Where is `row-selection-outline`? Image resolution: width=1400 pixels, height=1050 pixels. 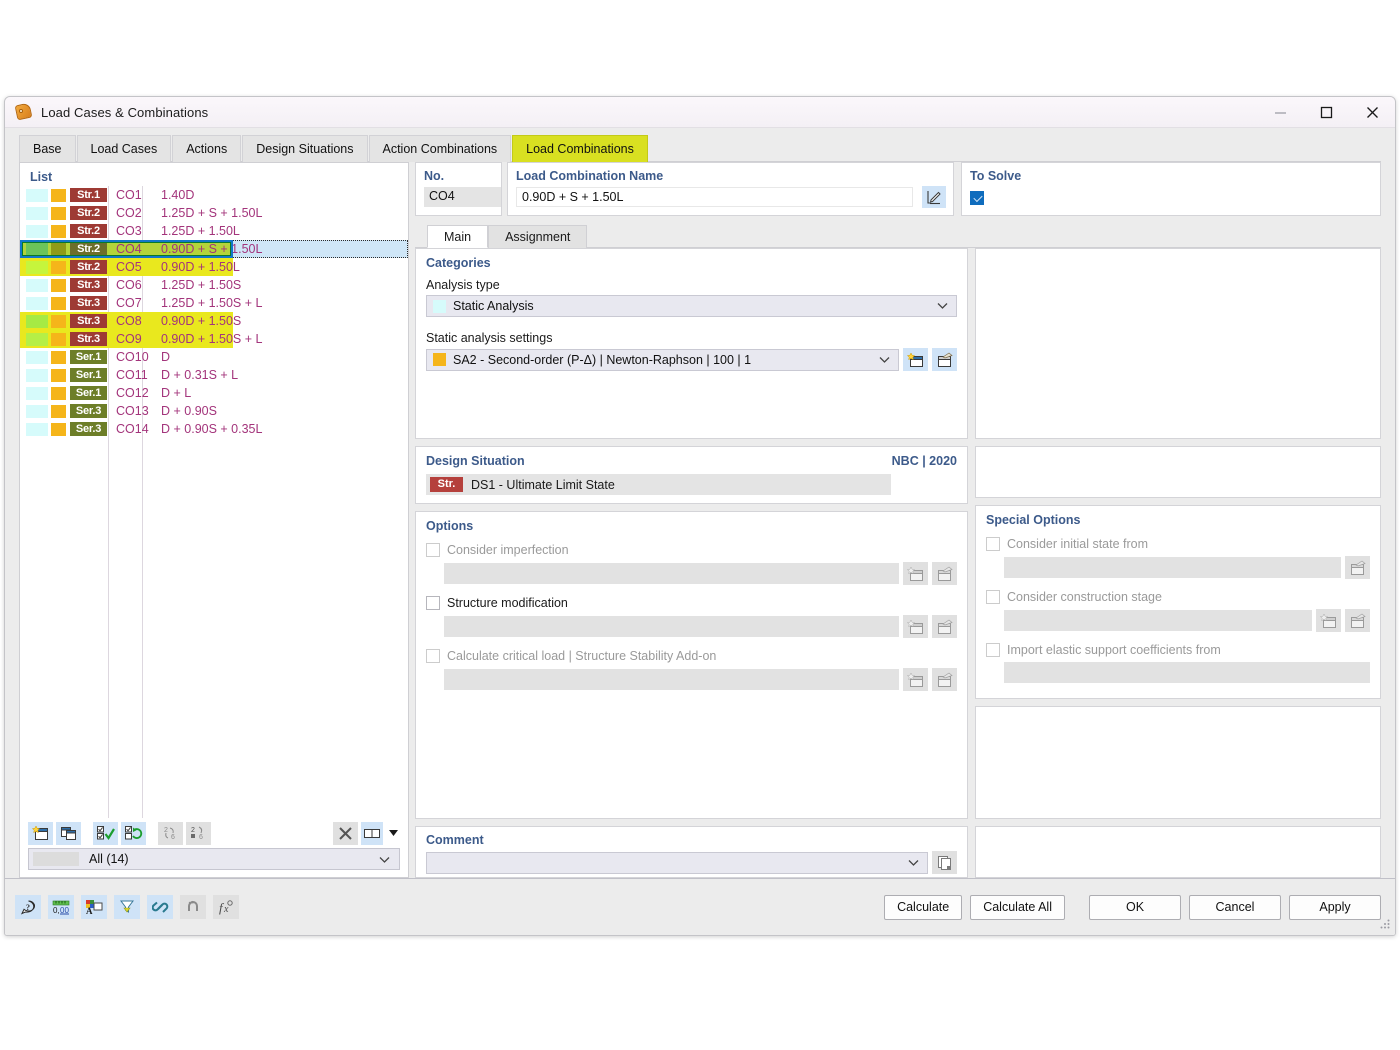 row-selection-outline is located at coordinates (126, 249).